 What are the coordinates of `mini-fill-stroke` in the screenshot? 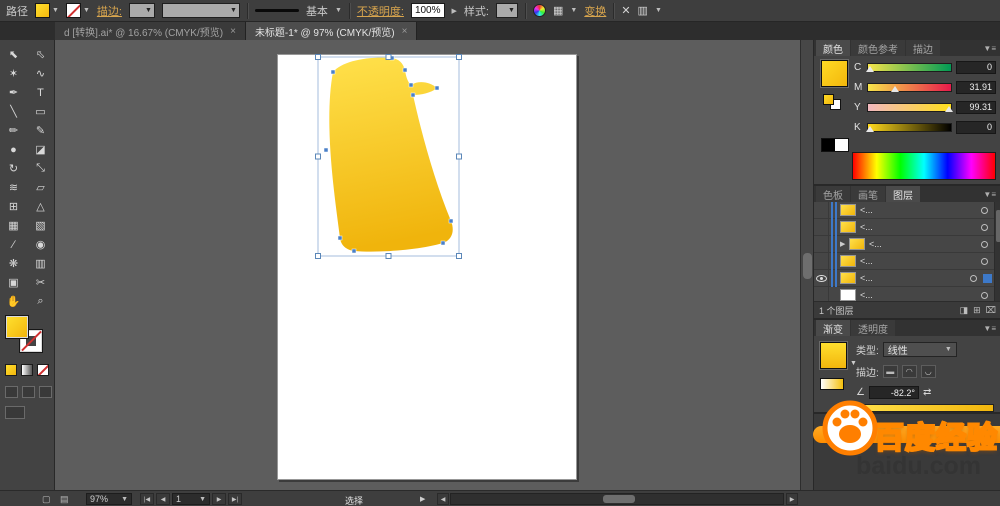 It's located at (833, 102).